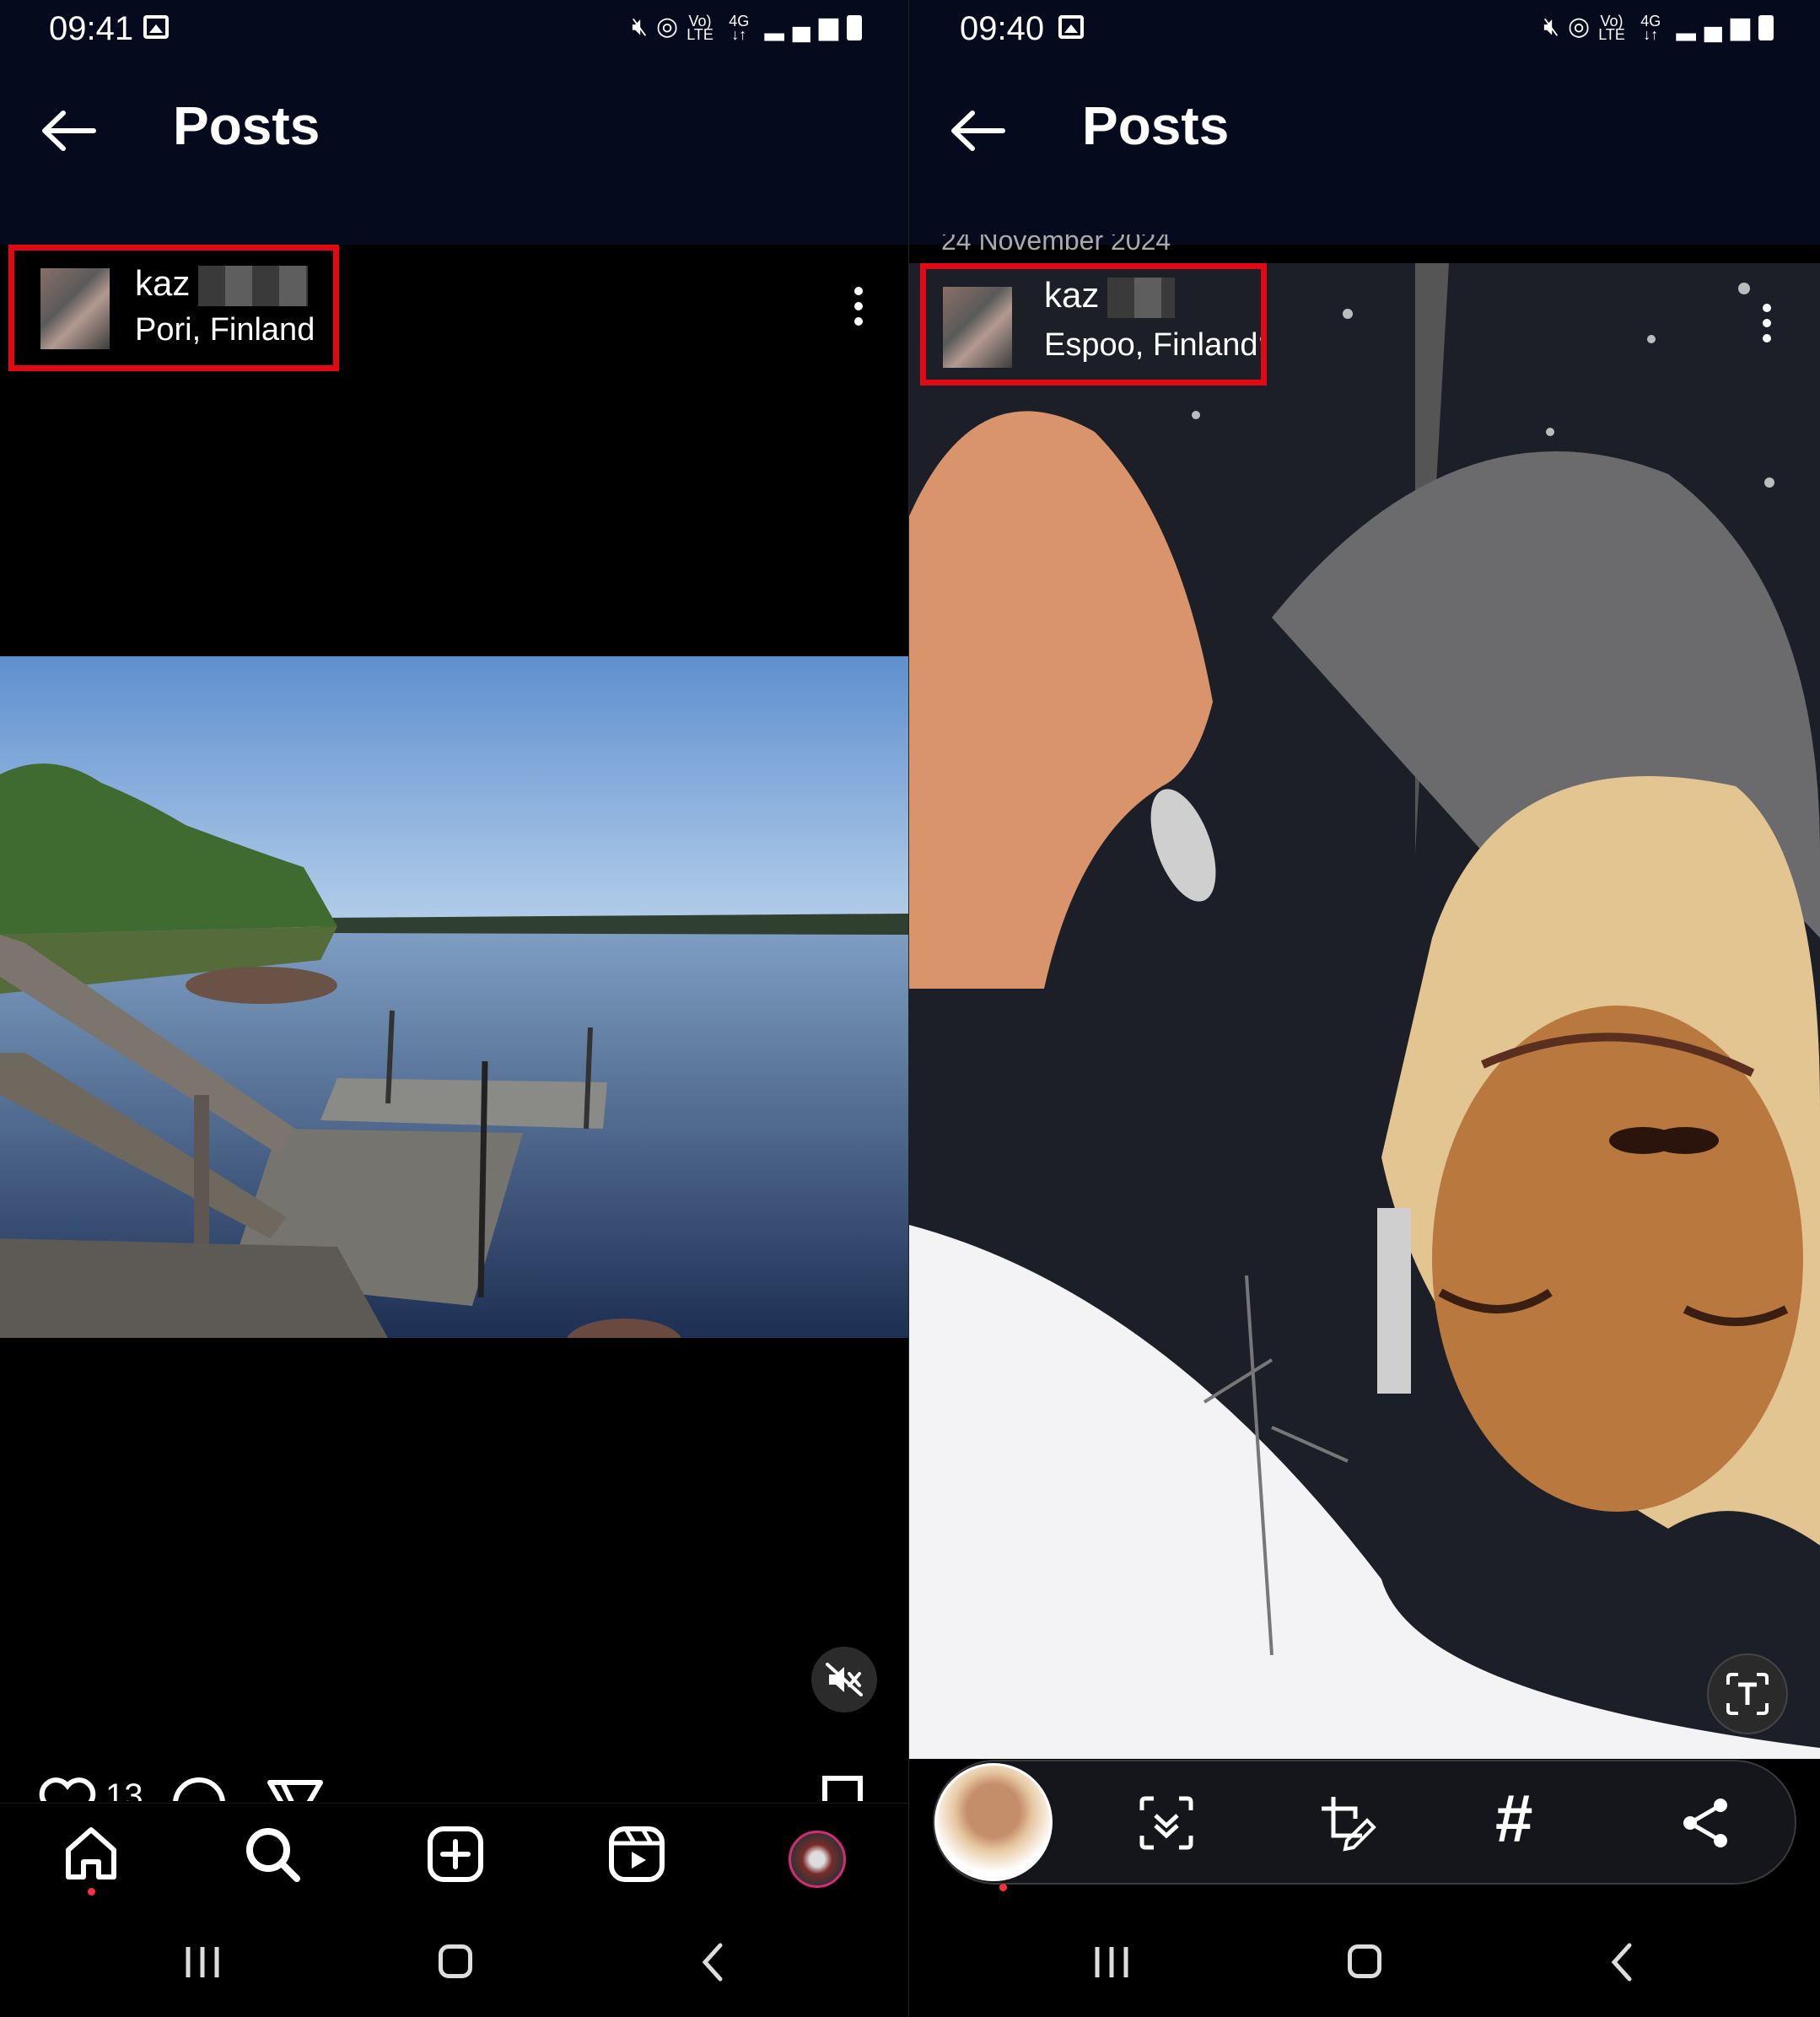 This screenshot has height=2017, width=1820. Describe the element at coordinates (842, 1788) in the screenshot. I see `save-bookmark-icon` at that location.